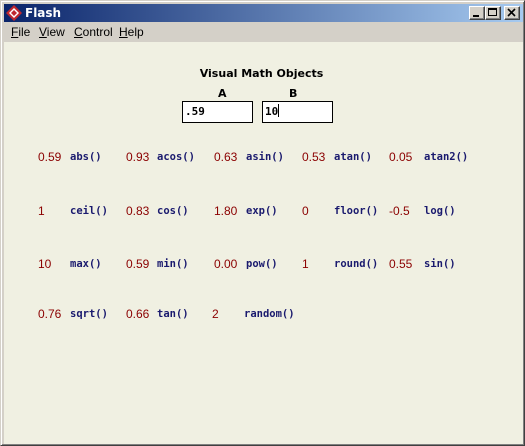 The image size is (525, 446). I want to click on result-value: 1.80, so click(226, 211).